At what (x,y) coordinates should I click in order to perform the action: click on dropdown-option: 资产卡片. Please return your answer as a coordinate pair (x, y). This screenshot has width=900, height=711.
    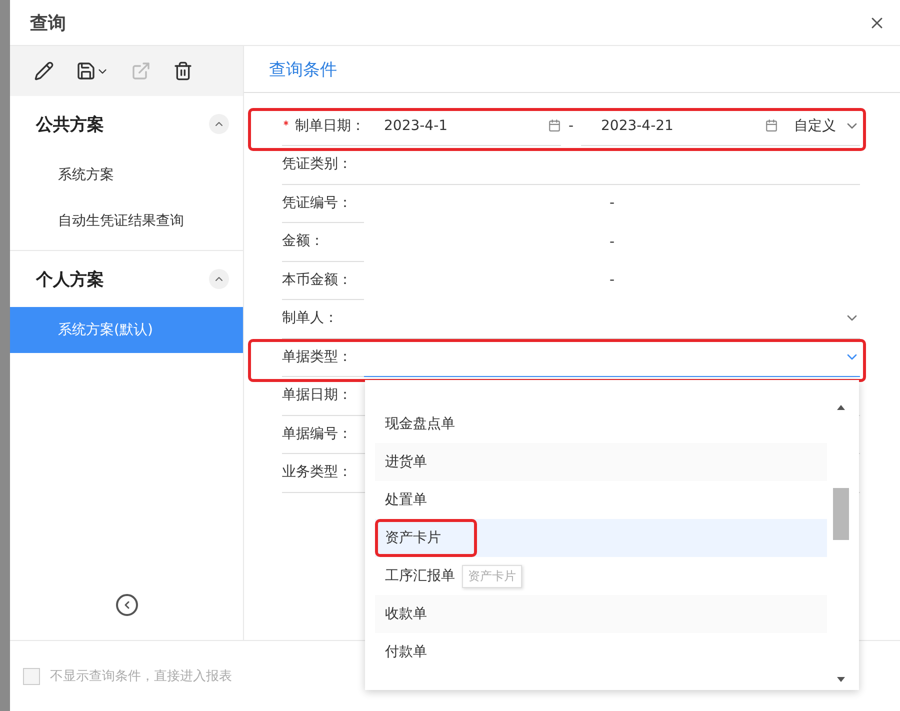
    Looking at the image, I should click on (601, 538).